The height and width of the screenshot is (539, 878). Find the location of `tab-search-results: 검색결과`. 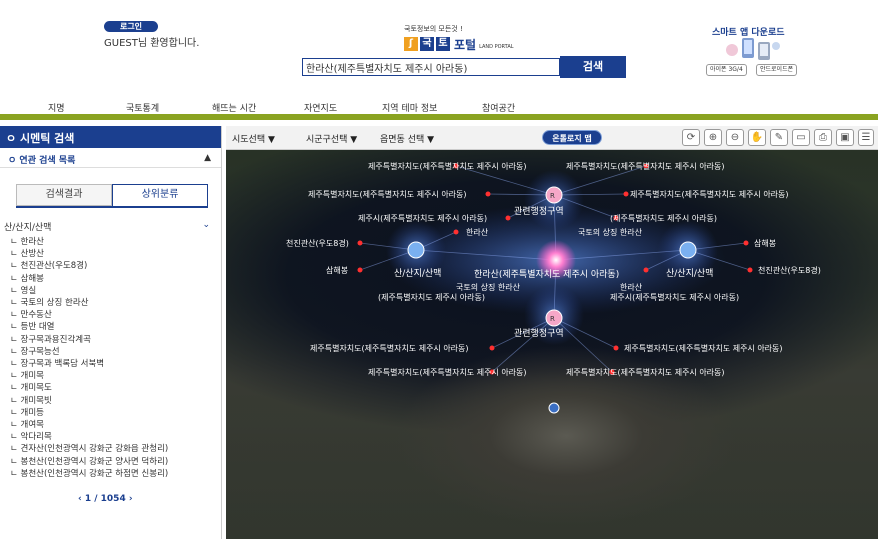

tab-search-results: 검색결과 is located at coordinates (64, 195).